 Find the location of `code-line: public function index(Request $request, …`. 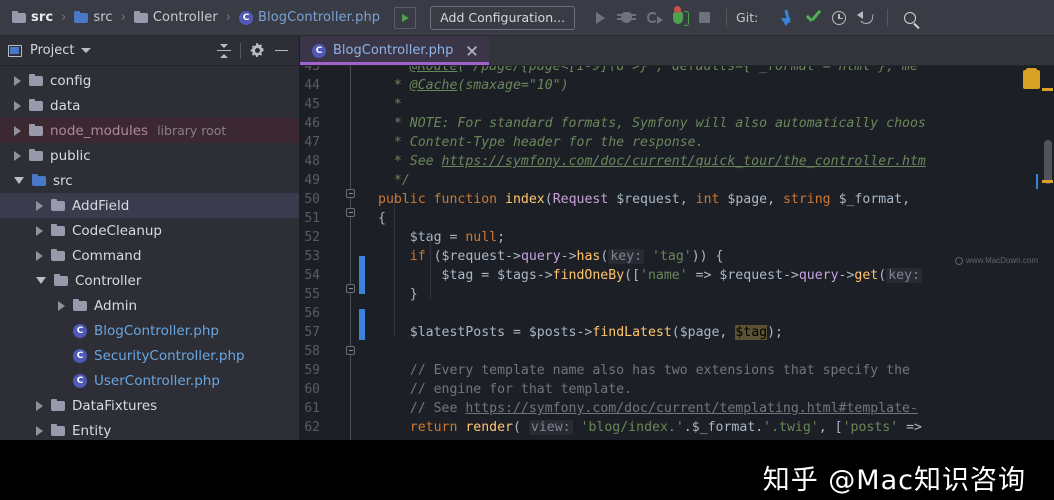

code-line: public function index(Request $request, … is located at coordinates (644, 199).